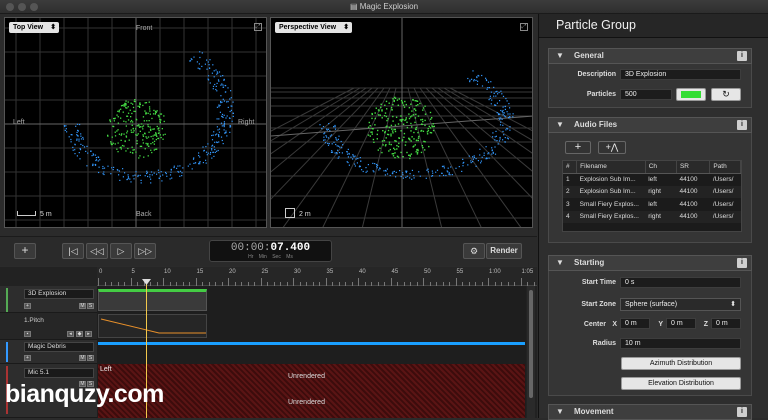  Describe the element at coordinates (59, 373) in the screenshot. I see `track-name: Mic 5.1` at that location.